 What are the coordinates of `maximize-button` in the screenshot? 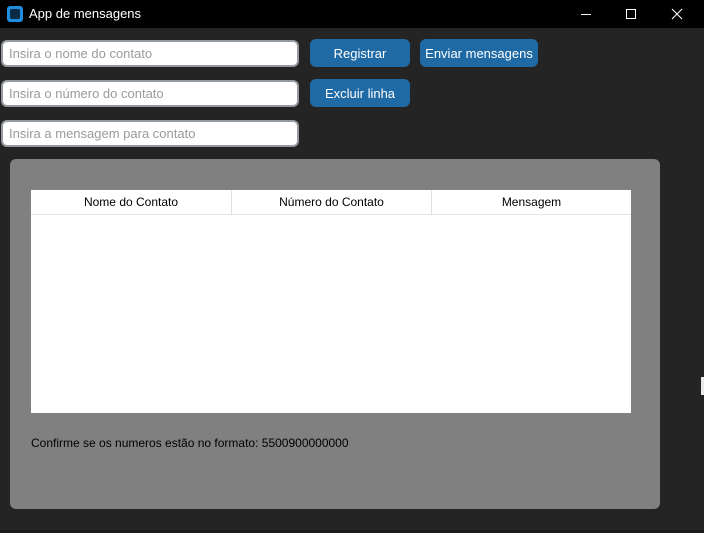 It's located at (631, 14).